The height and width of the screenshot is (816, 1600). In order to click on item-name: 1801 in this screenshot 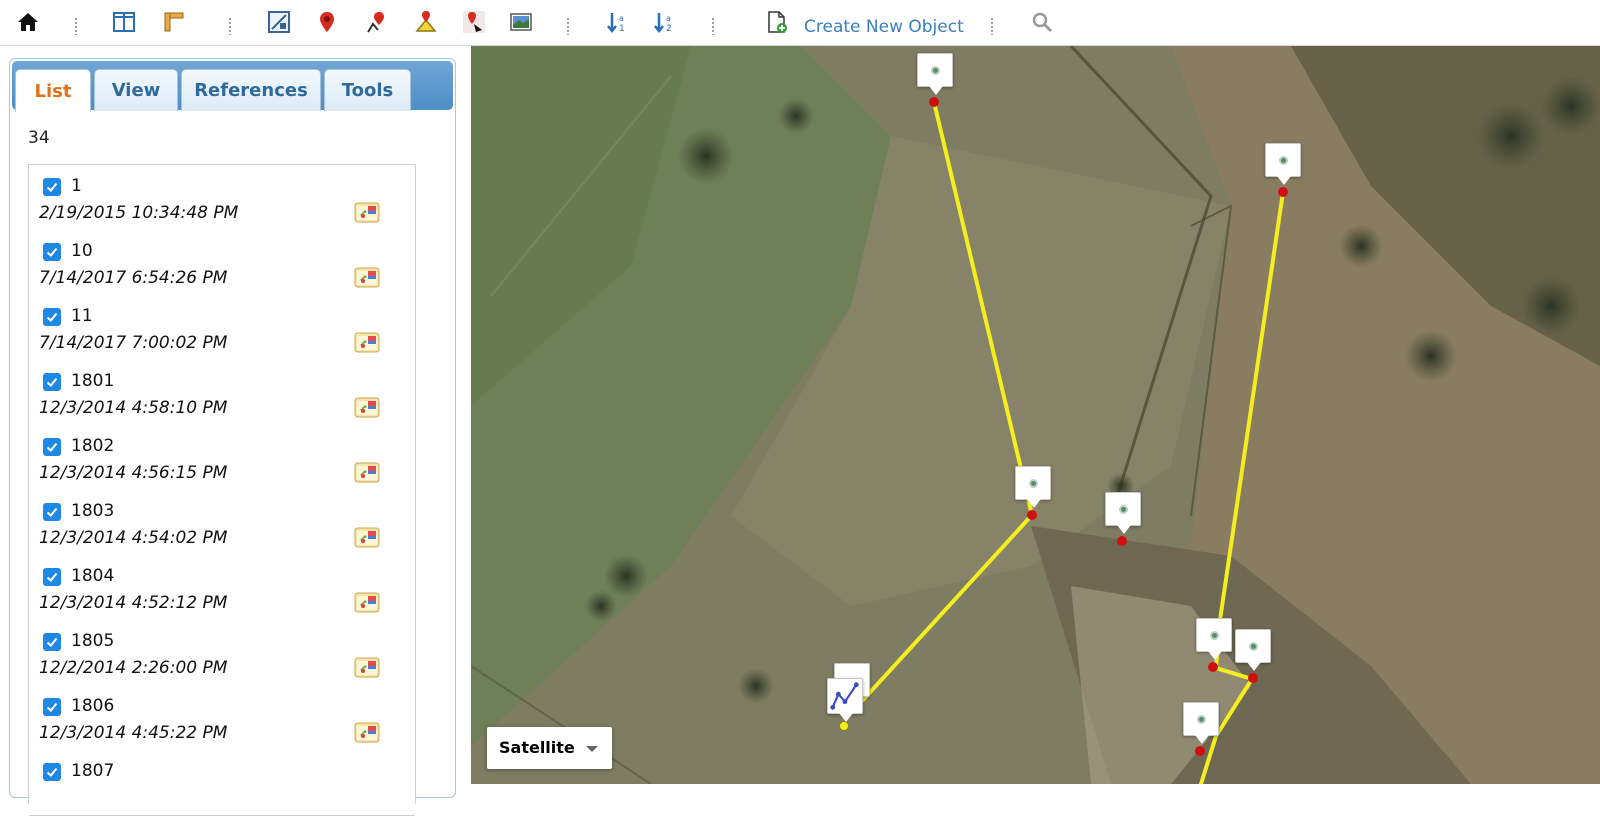, I will do `click(93, 381)`.